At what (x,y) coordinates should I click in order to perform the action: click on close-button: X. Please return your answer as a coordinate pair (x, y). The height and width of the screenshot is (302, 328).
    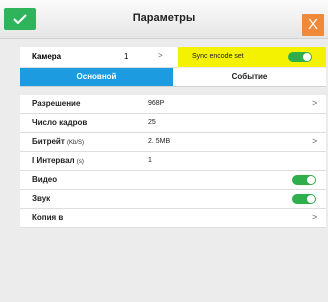
    Looking at the image, I should click on (313, 25).